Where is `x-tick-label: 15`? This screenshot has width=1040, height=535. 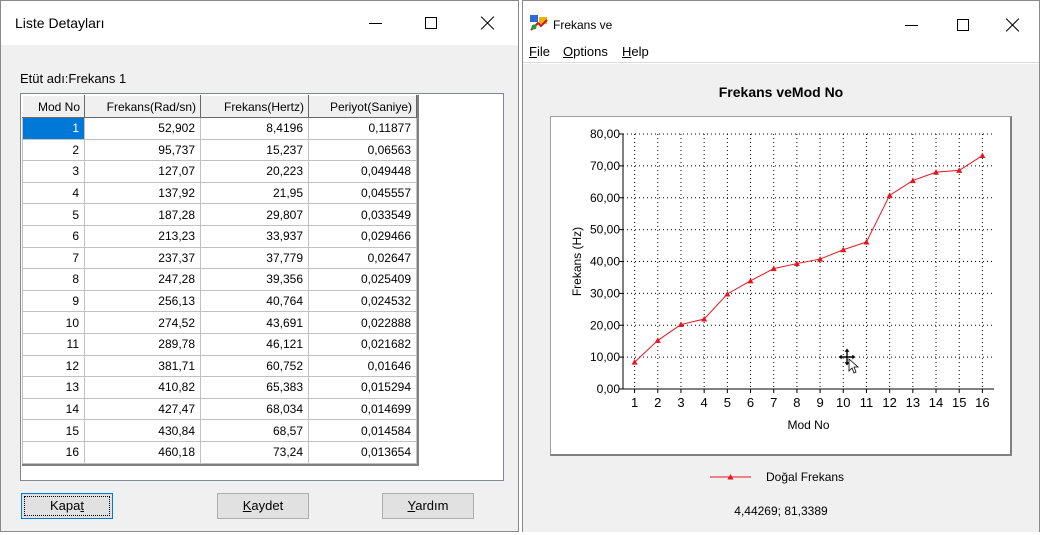
x-tick-label: 15 is located at coordinates (959, 402).